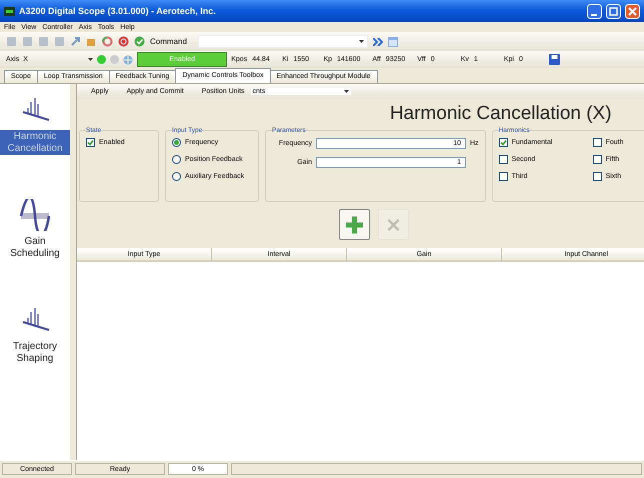  I want to click on close-icon, so click(632, 11).